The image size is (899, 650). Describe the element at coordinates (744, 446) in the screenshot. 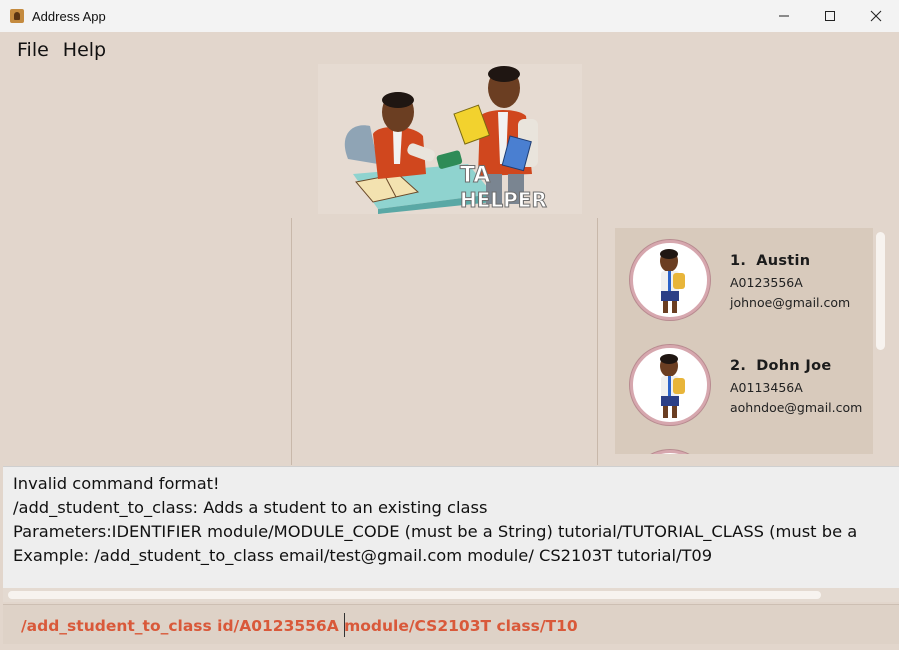

I see `person-card-partial` at that location.